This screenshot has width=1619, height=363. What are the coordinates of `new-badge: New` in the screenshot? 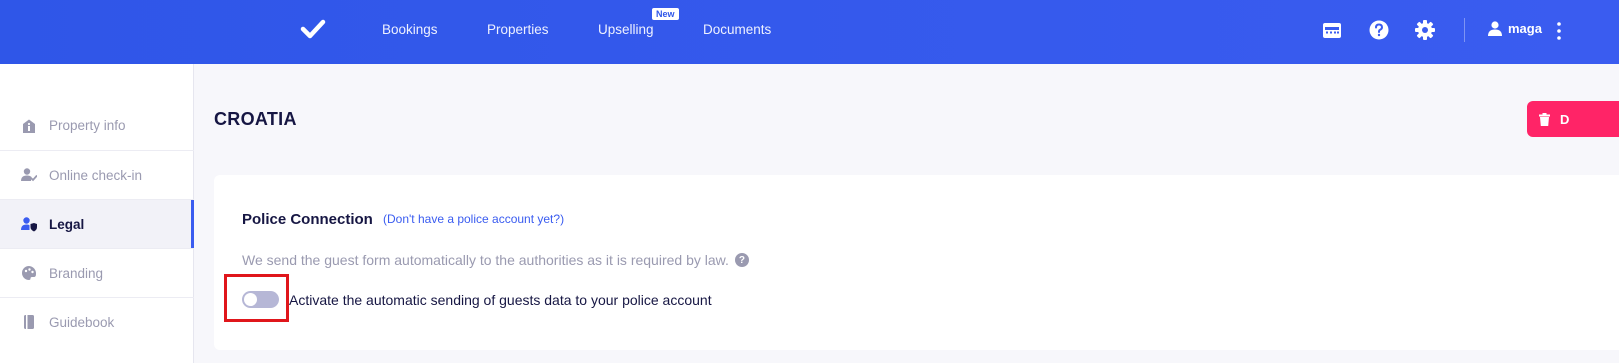 It's located at (665, 14).